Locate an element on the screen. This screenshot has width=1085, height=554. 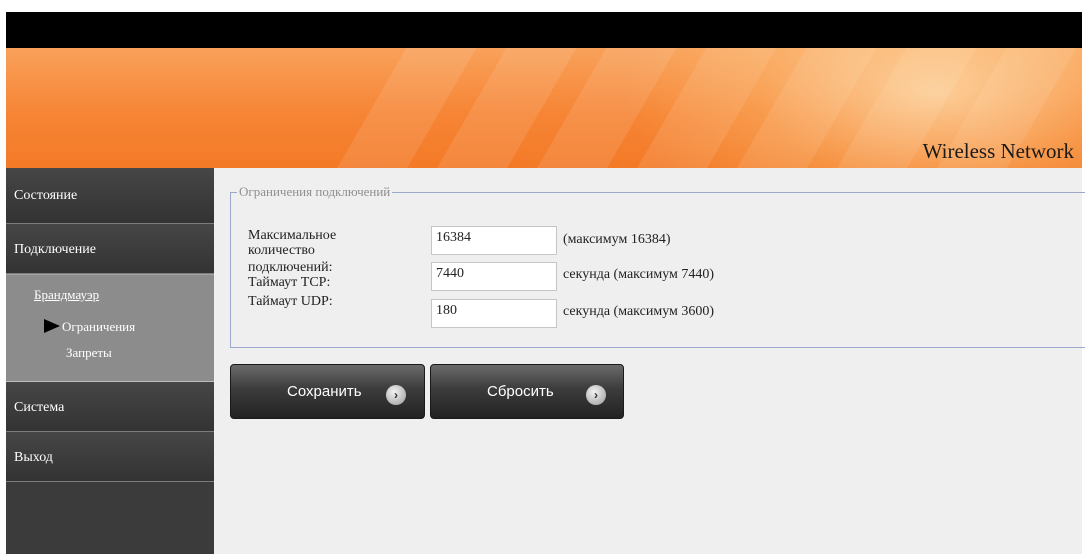
arrow-right-icon is located at coordinates (52, 326).